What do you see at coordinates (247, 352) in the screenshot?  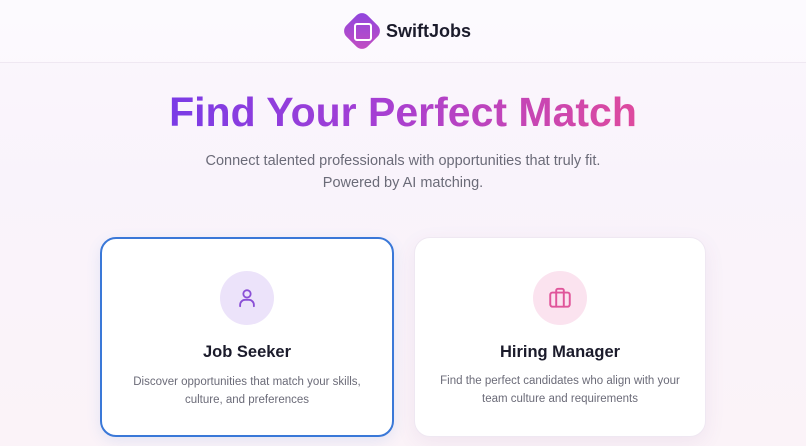 I see `job-seeker-title: Job Seeker` at bounding box center [247, 352].